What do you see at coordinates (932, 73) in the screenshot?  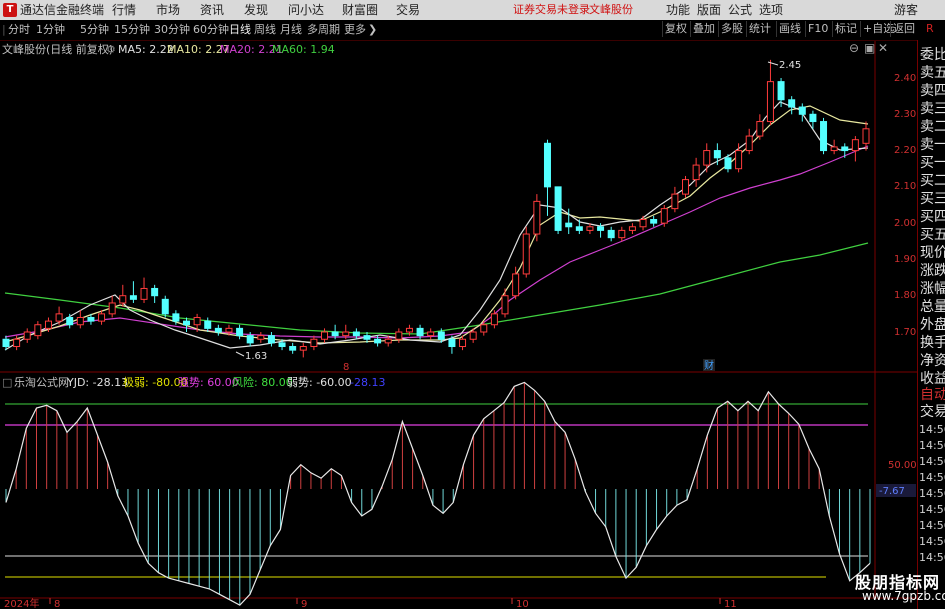 I see `rp-sell5: 卖五` at bounding box center [932, 73].